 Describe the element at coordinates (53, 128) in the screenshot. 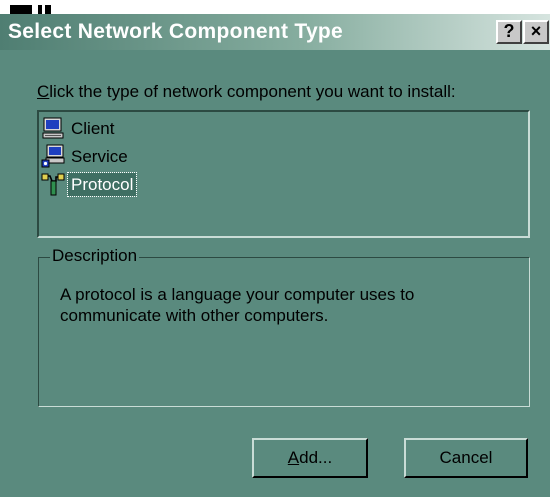

I see `client-icon` at that location.